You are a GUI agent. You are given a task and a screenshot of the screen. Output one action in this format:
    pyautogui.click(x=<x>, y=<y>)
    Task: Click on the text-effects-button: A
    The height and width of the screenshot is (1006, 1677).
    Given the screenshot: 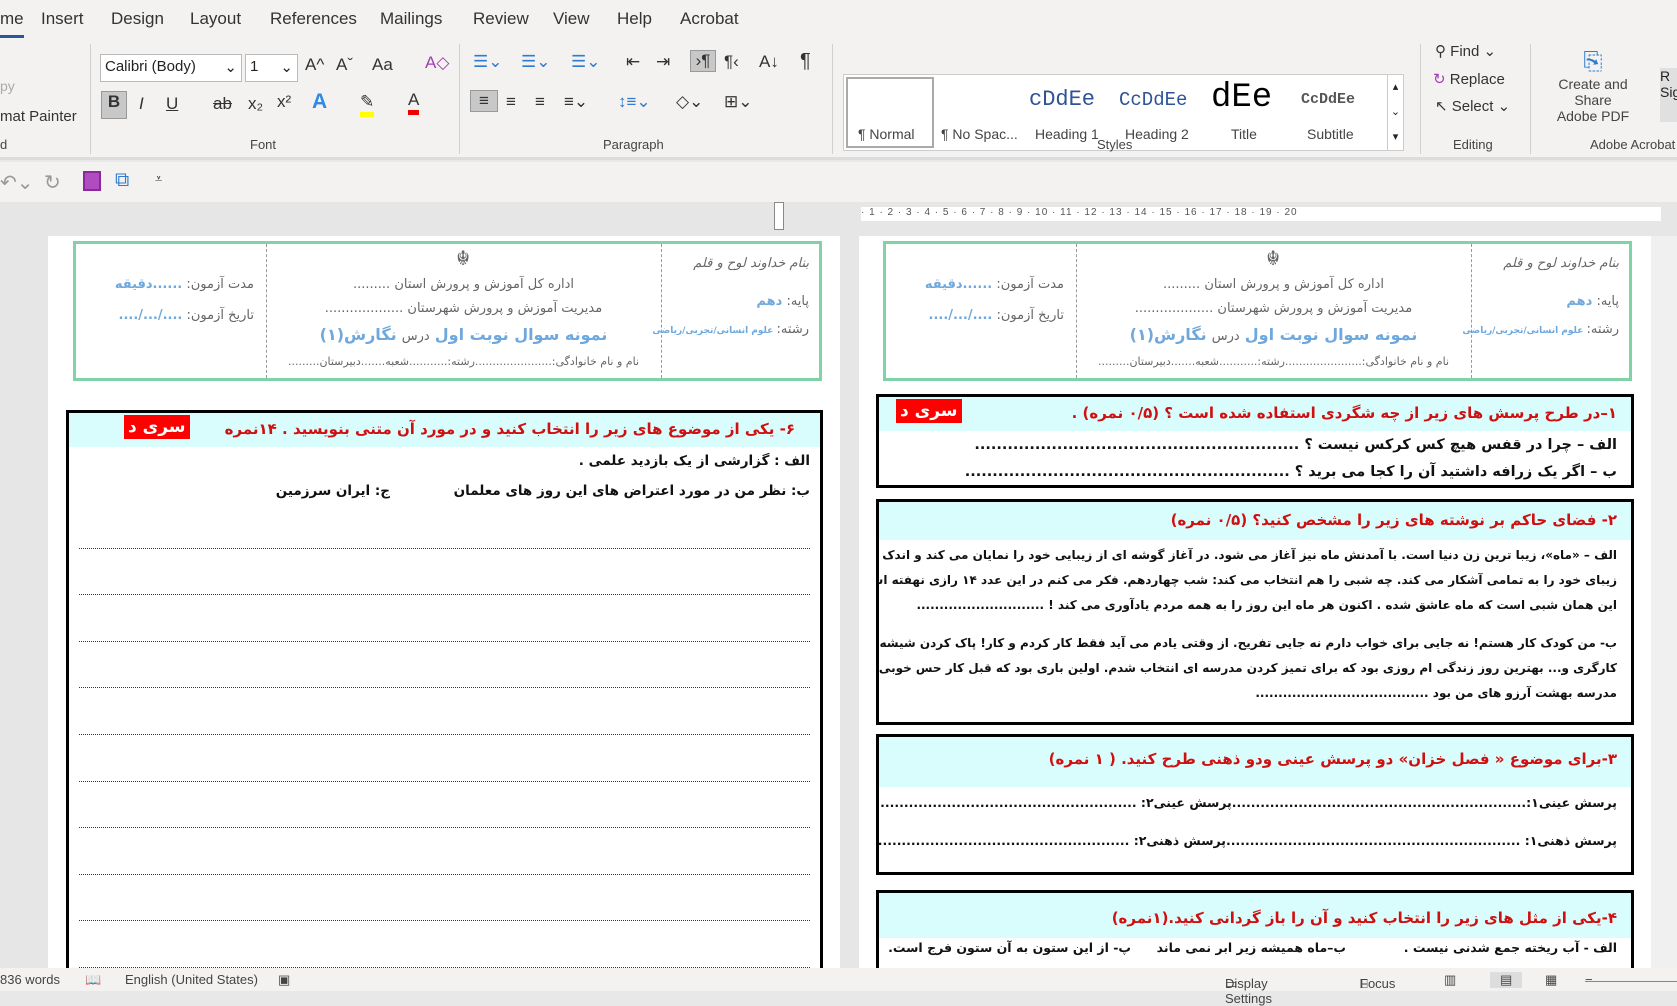 What is the action you would take?
    pyautogui.click(x=319, y=102)
    